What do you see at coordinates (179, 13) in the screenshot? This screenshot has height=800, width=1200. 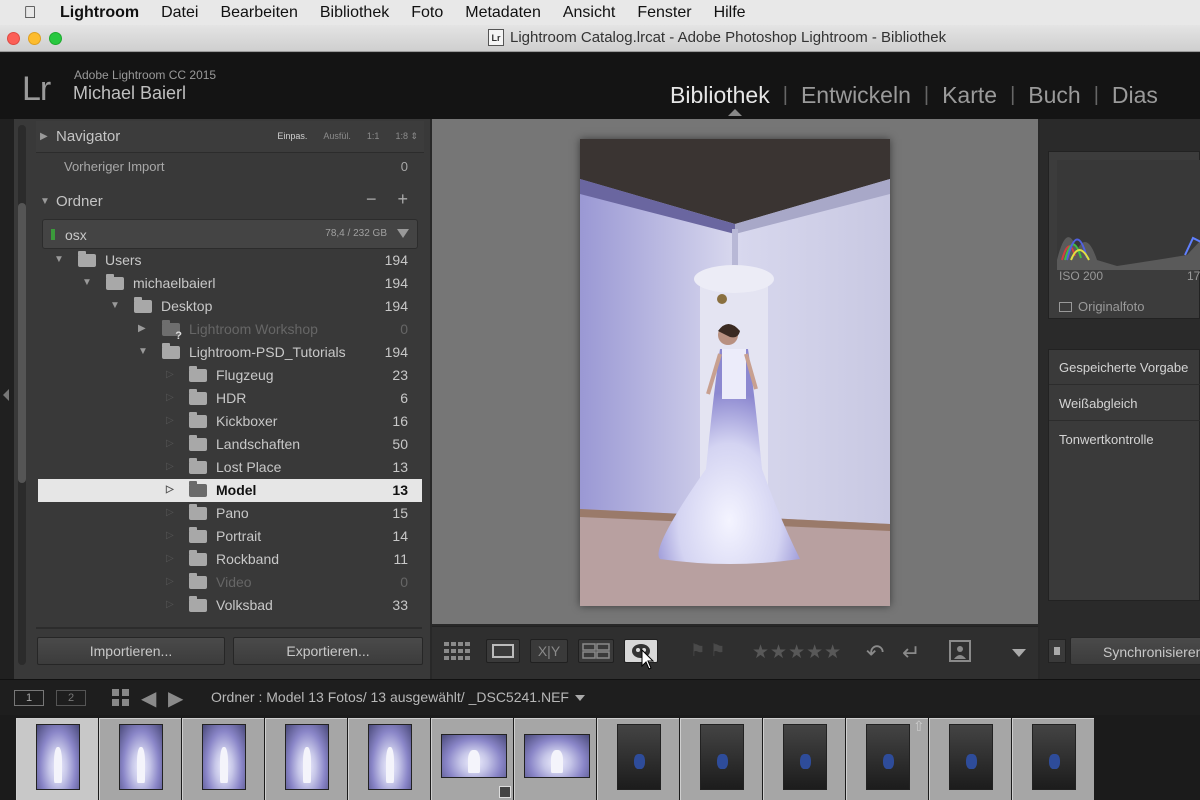 I see `menu-datei: Datei` at bounding box center [179, 13].